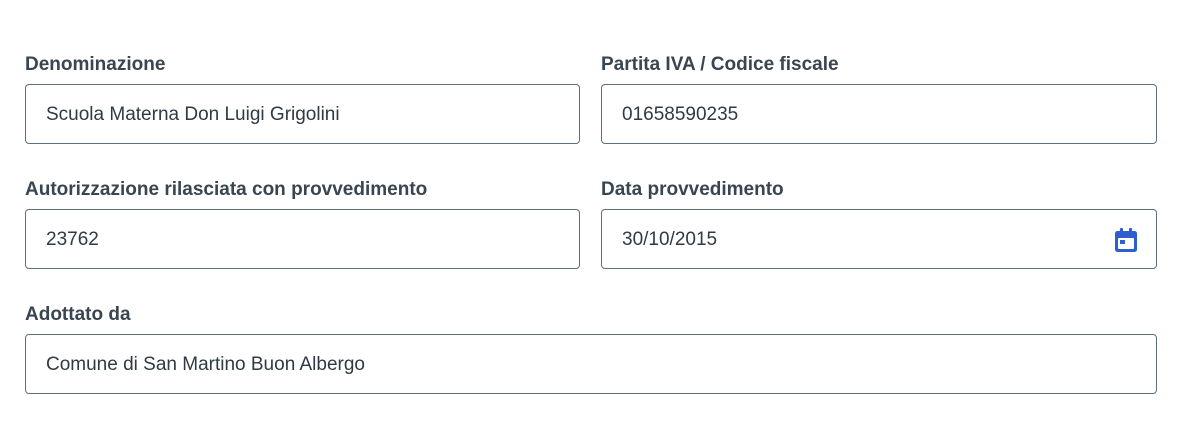 This screenshot has width=1188, height=426. What do you see at coordinates (1126, 240) in the screenshot?
I see `calendar-icon` at bounding box center [1126, 240].